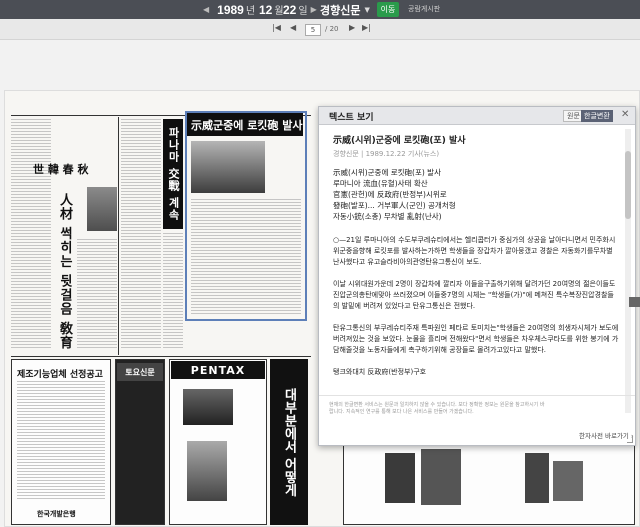 Image resolution: width=640 pixels, height=527 pixels. I want to click on article-title: 示威(시위)군중에 로킷砲(포) 발사, so click(399, 141).